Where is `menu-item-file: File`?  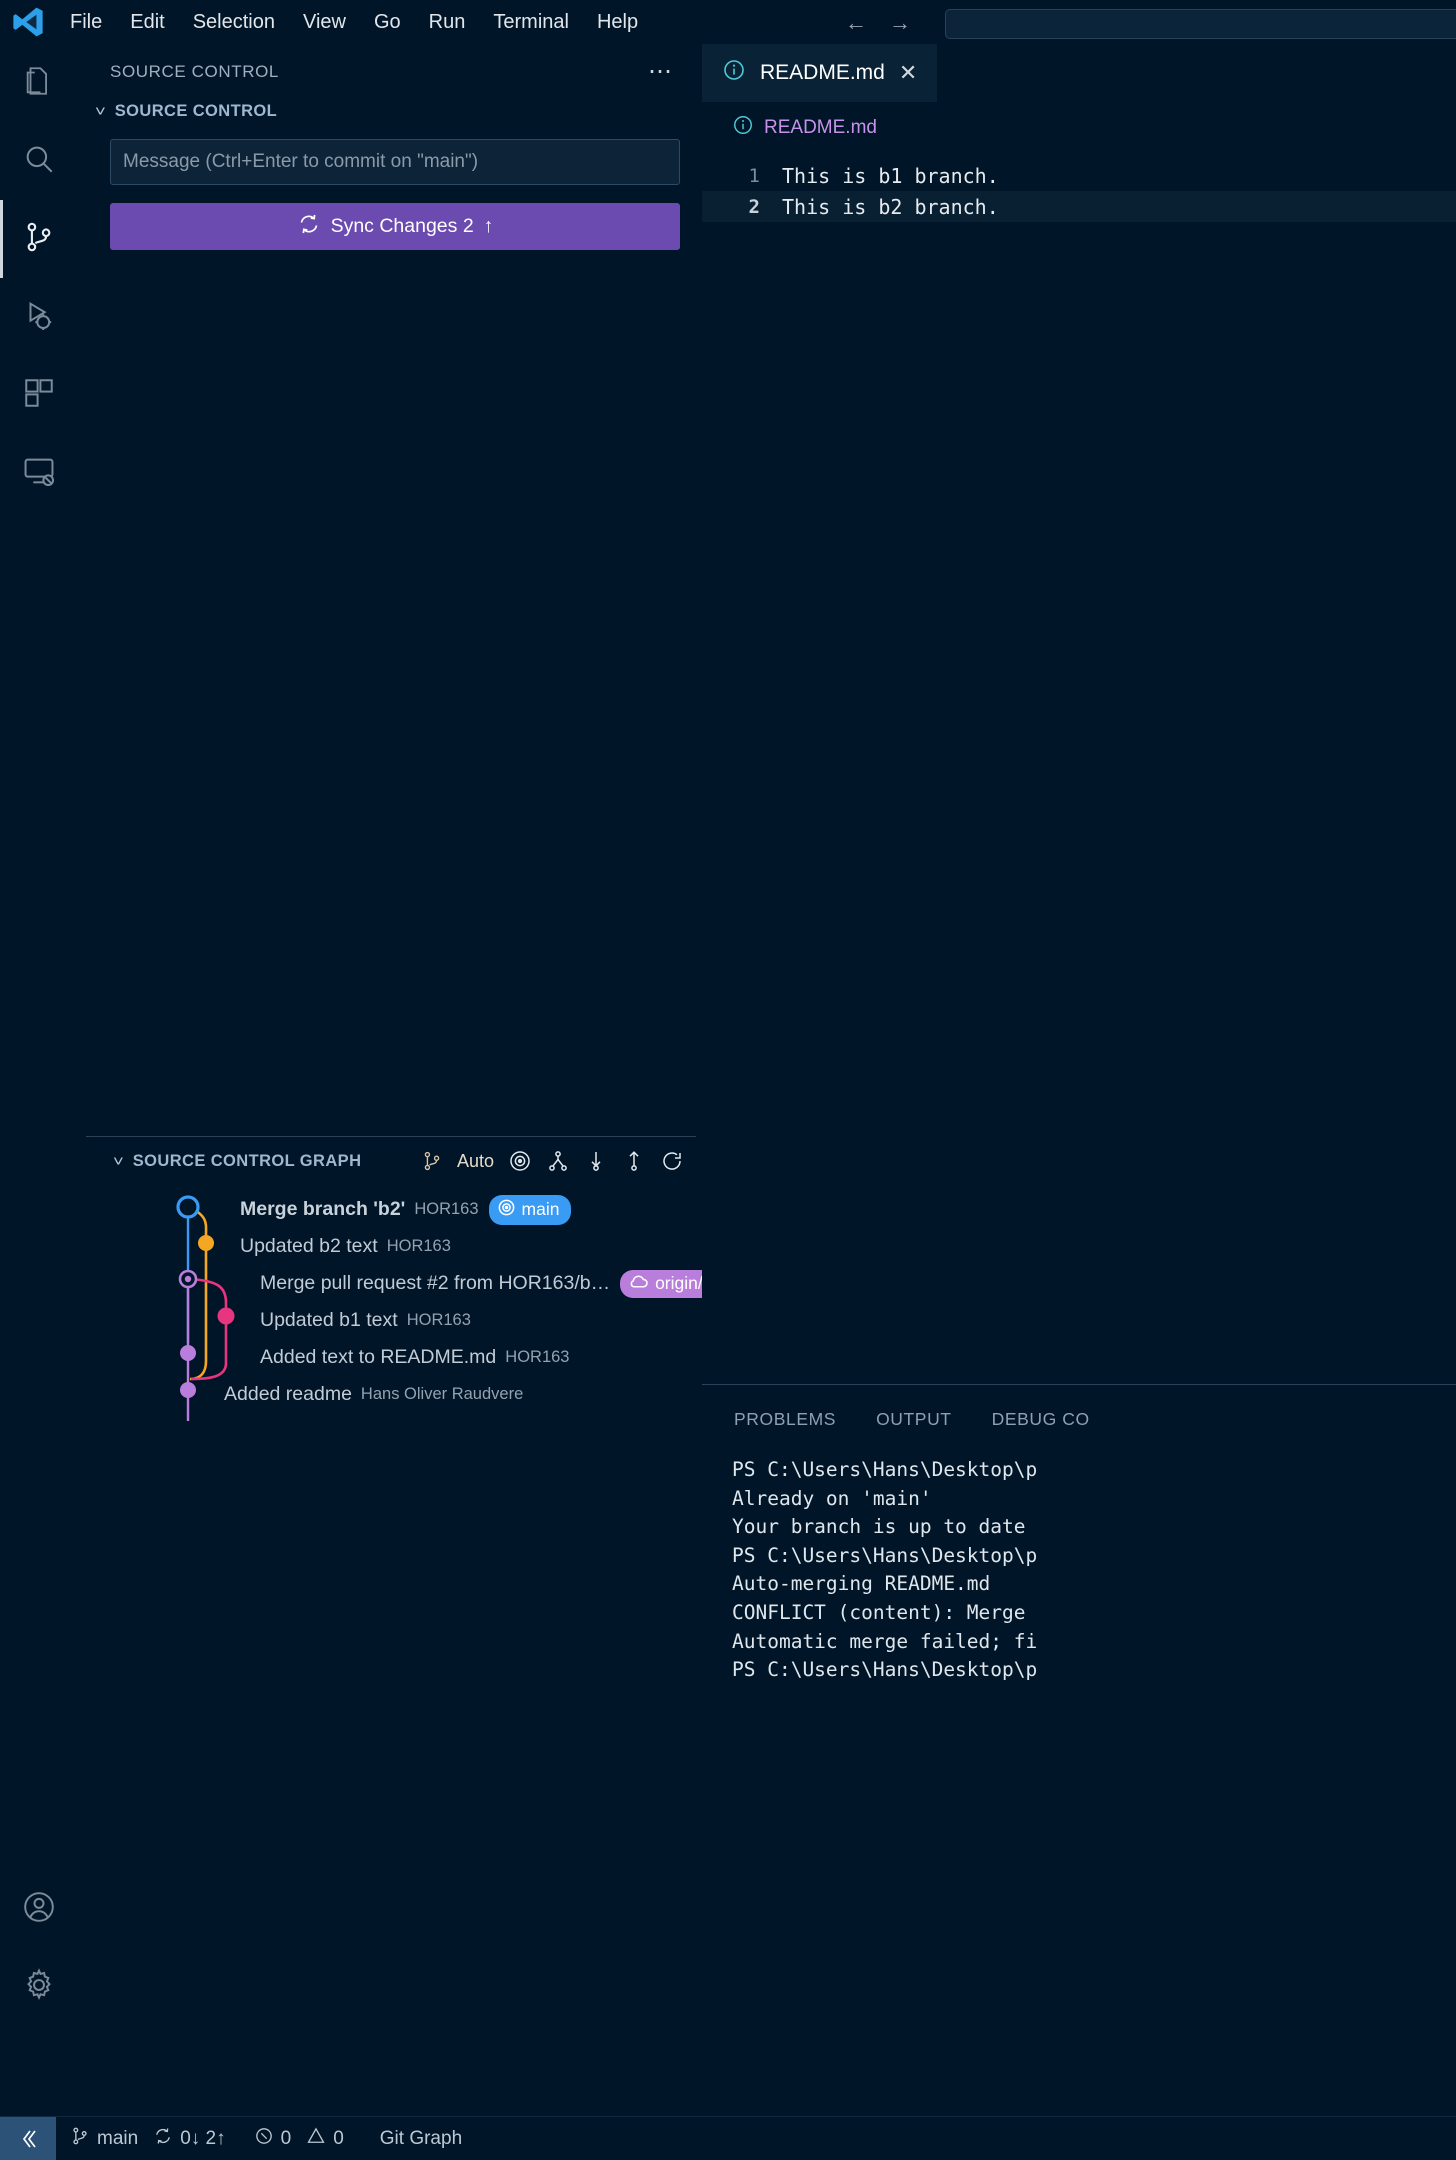
menu-item-file: File is located at coordinates (86, 22).